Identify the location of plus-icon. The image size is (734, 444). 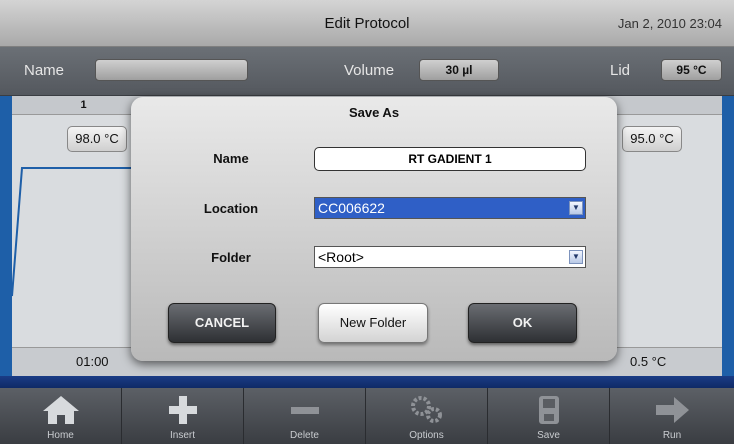
(182, 410).